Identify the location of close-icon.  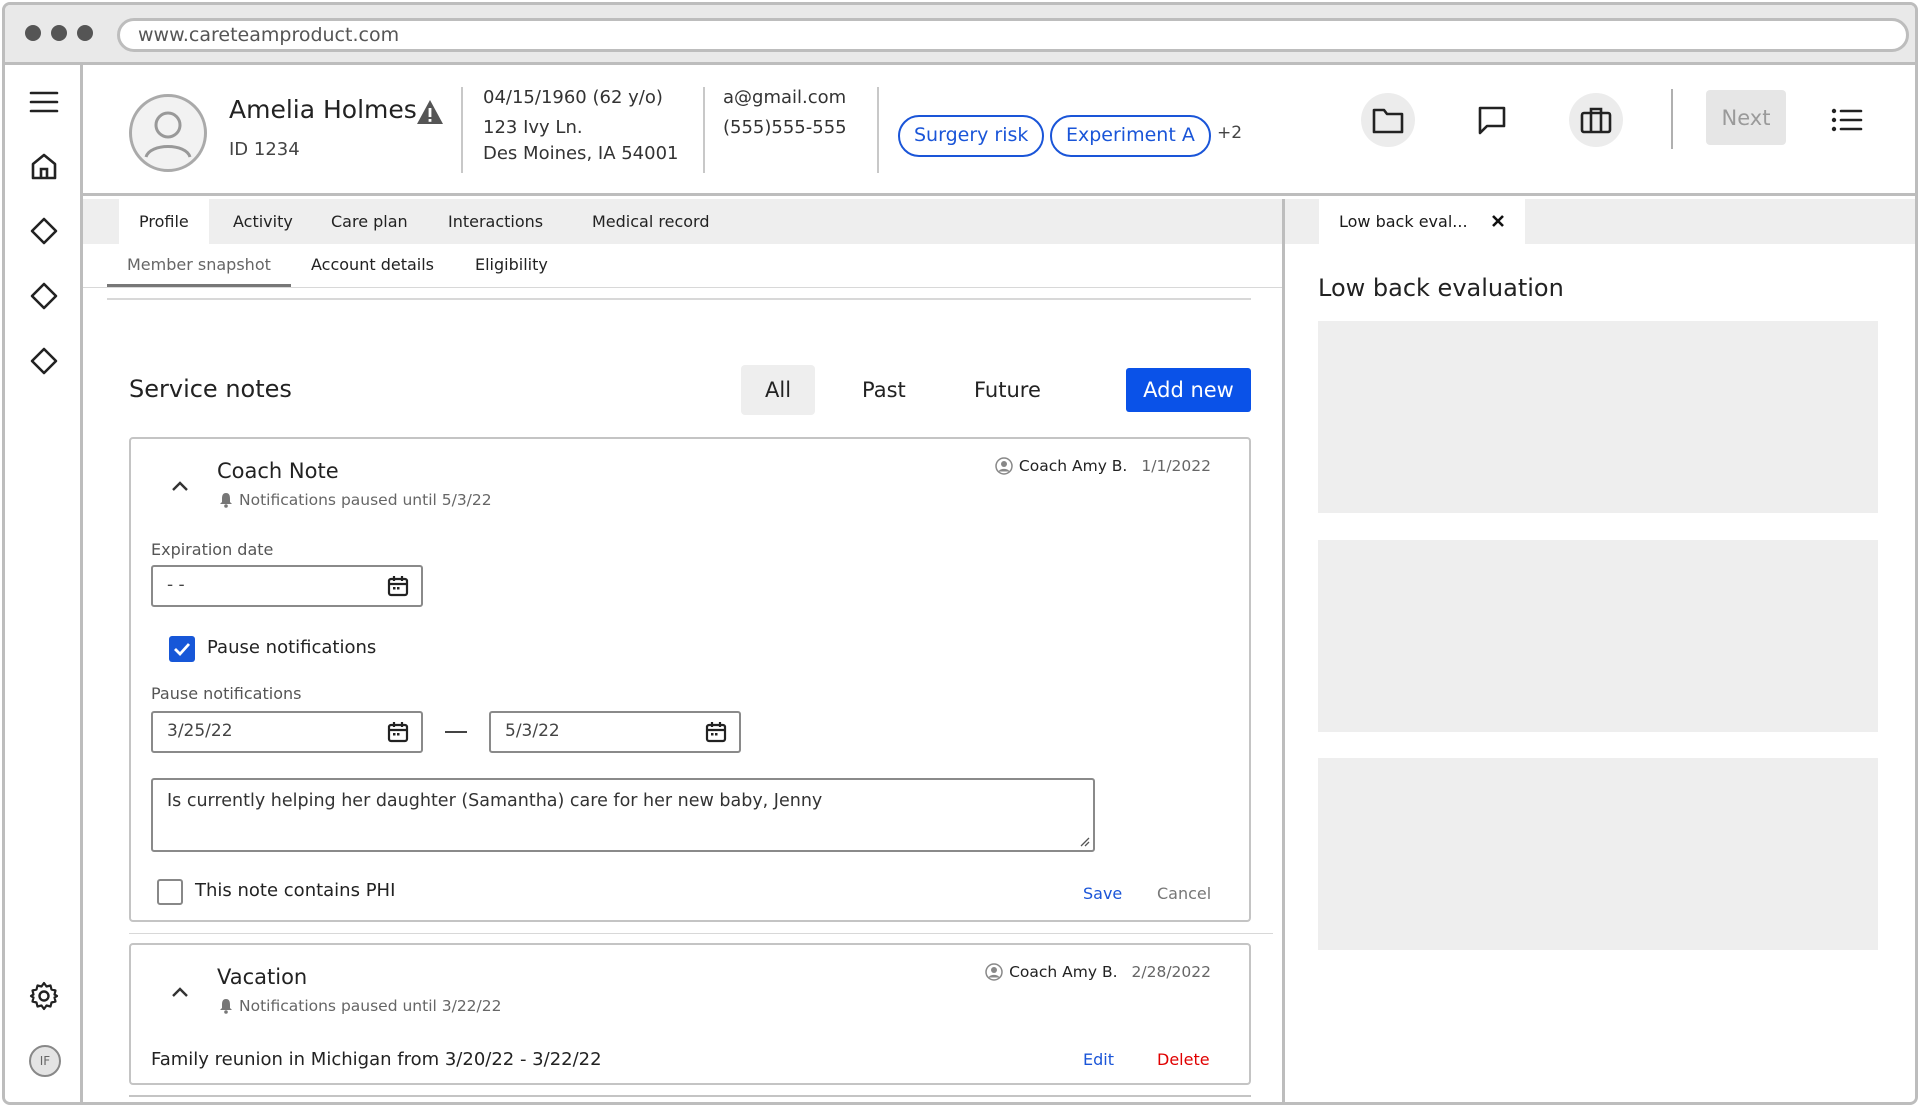
(1498, 222).